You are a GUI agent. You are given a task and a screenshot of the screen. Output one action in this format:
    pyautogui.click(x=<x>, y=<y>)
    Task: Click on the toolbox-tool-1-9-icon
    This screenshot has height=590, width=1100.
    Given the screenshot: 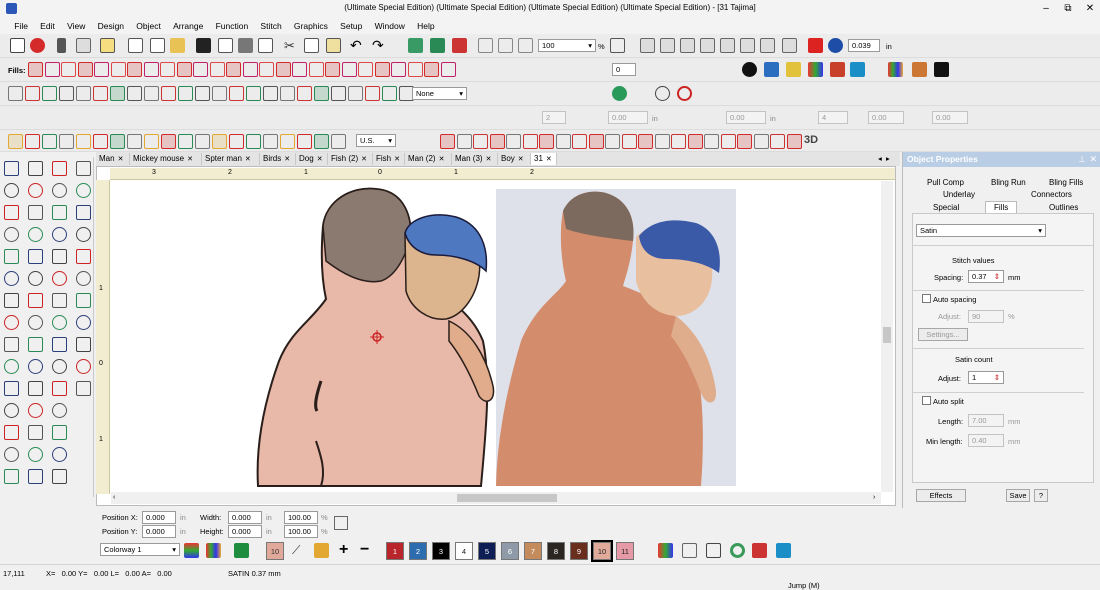 What is the action you would take?
    pyautogui.click(x=11, y=344)
    